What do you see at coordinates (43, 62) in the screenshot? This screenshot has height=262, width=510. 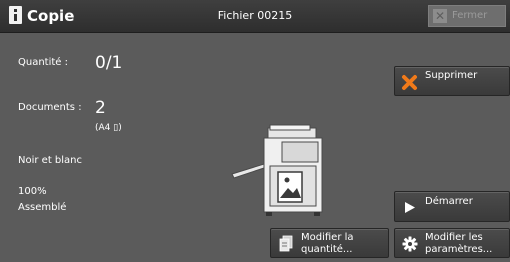 I see `quantity-label: Quantité :` at bounding box center [43, 62].